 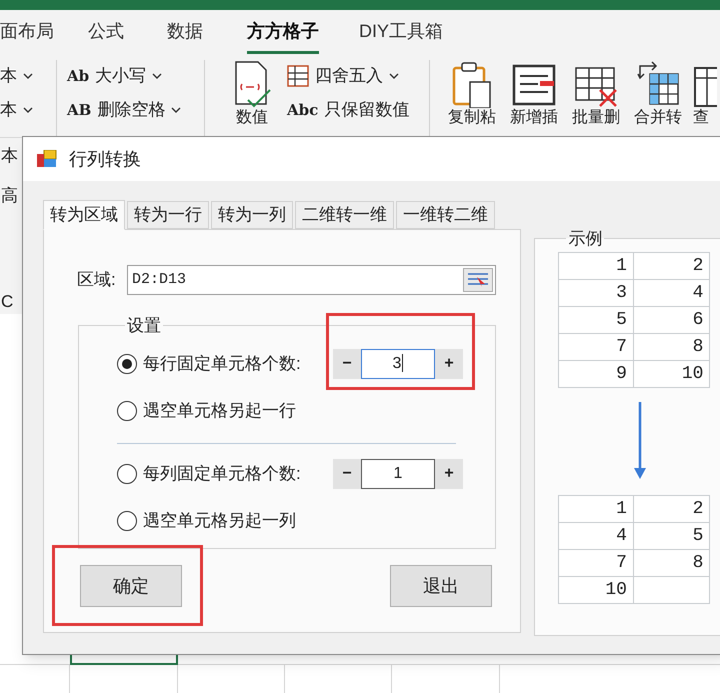 I want to click on ribbon-tab: DIY工具箱, so click(x=401, y=34).